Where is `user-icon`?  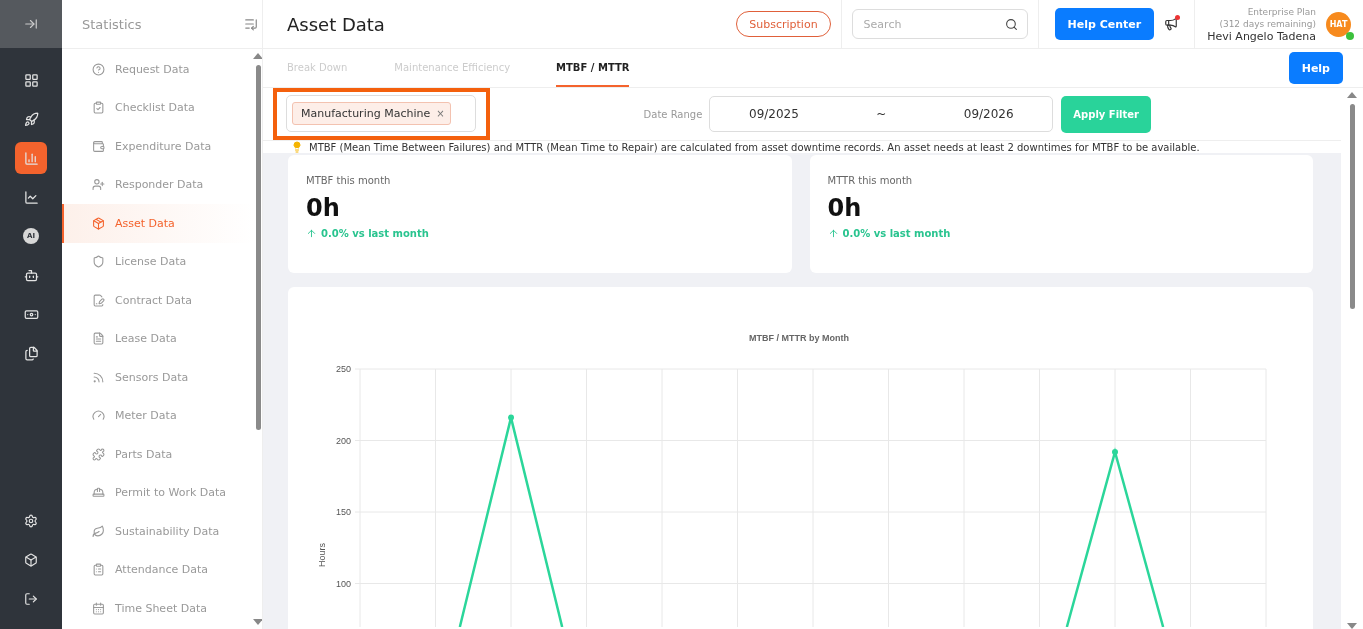
user-icon is located at coordinates (98, 185).